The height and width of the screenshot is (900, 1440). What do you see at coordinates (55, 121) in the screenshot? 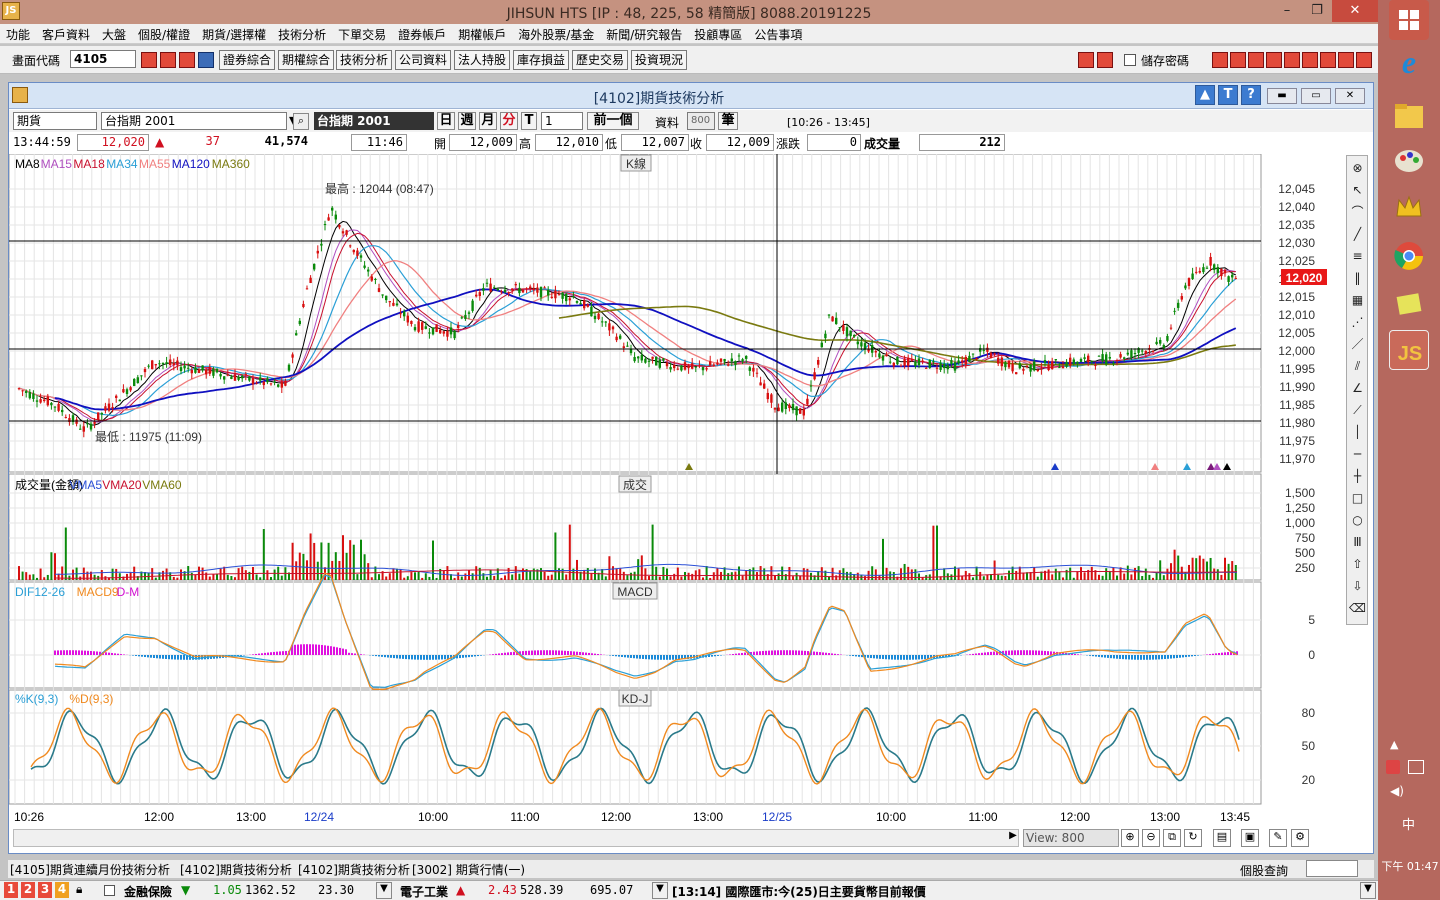
I see `type-select: 期貨` at bounding box center [55, 121].